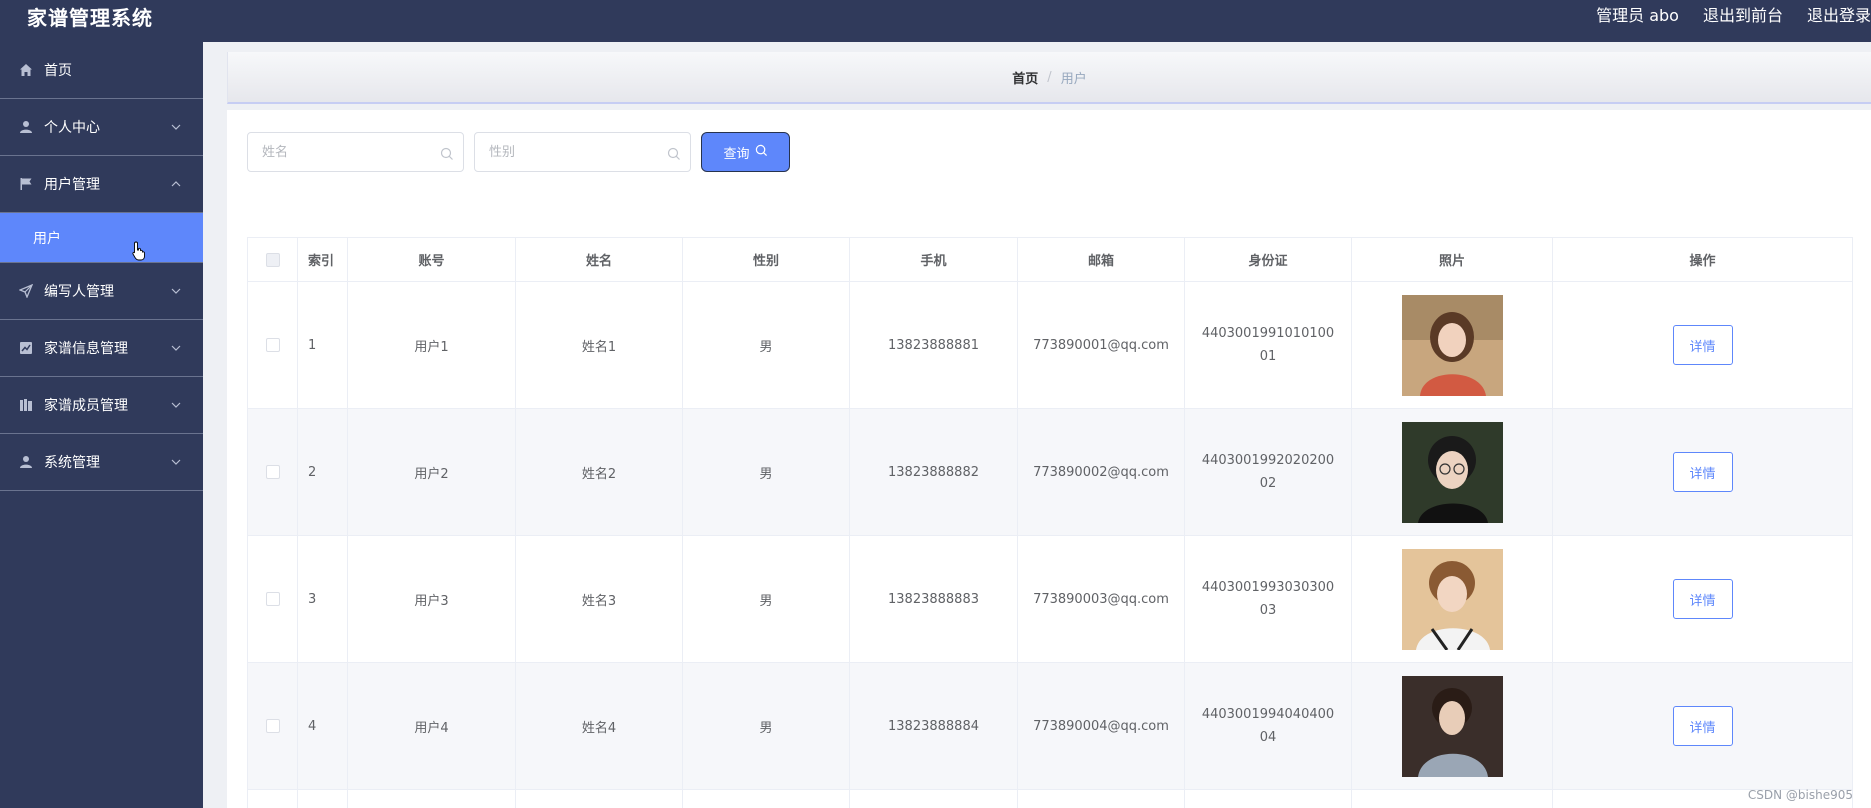  I want to click on top-bar: 家谱管理系统 管理员 abo 退出到前台 退出登录, so click(935, 21).